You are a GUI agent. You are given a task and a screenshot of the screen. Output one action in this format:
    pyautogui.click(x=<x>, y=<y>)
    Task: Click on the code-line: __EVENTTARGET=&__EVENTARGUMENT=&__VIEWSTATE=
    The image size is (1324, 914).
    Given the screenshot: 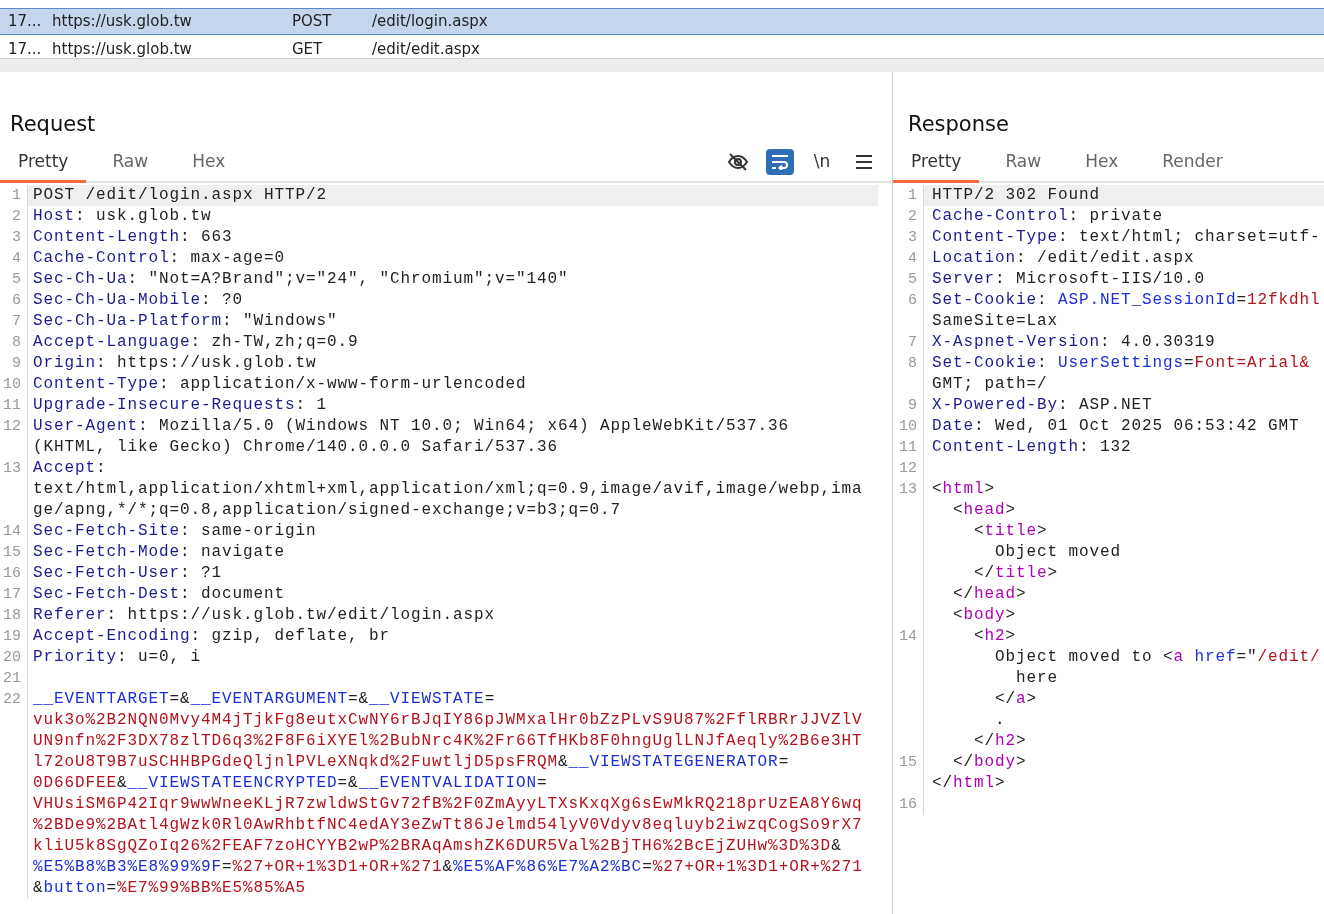 What is the action you would take?
    pyautogui.click(x=264, y=699)
    